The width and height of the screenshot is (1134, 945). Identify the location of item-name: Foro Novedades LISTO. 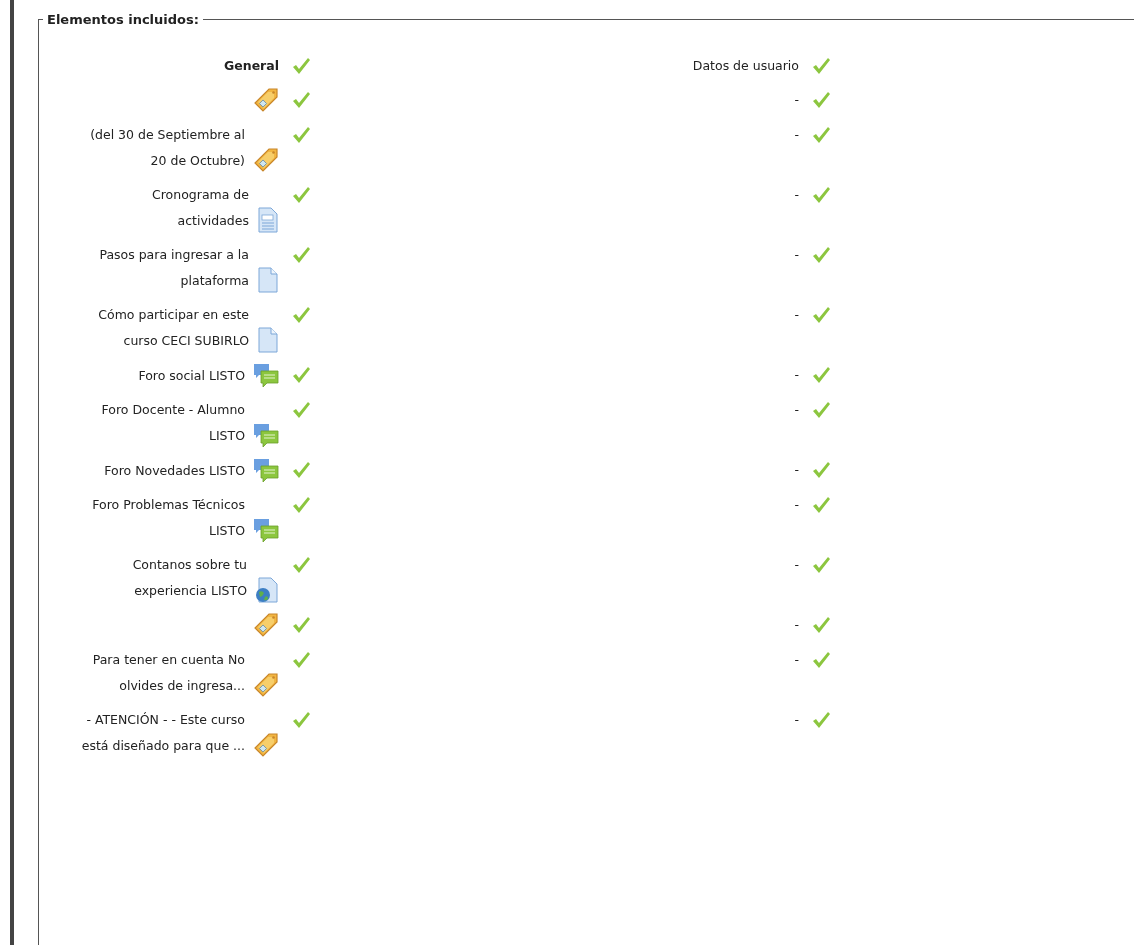
(174, 471).